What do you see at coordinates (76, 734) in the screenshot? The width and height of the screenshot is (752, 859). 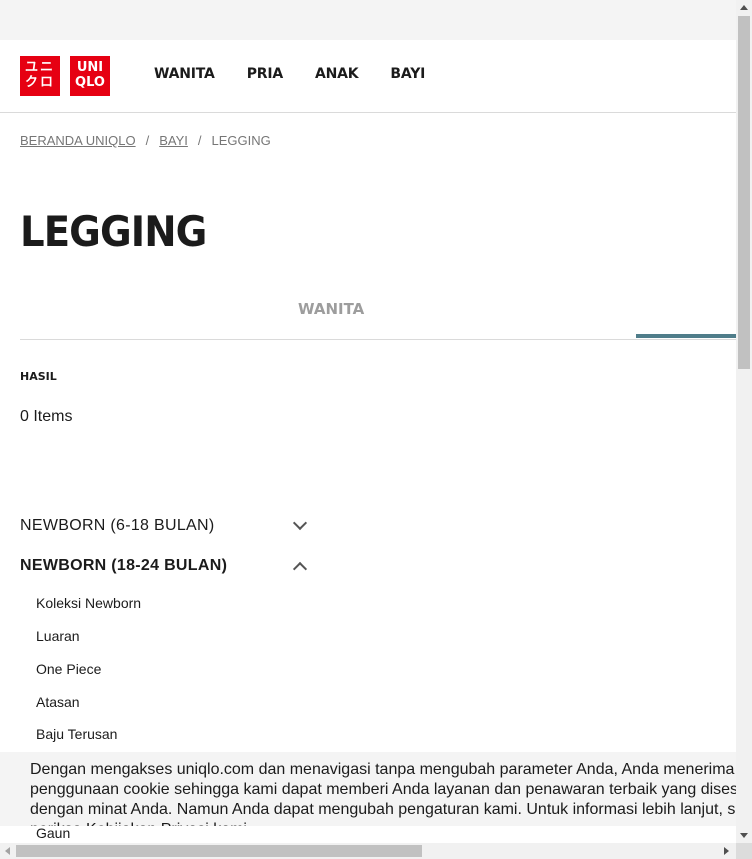 I see `category-link-baju-terusan: Baju Terusan` at bounding box center [76, 734].